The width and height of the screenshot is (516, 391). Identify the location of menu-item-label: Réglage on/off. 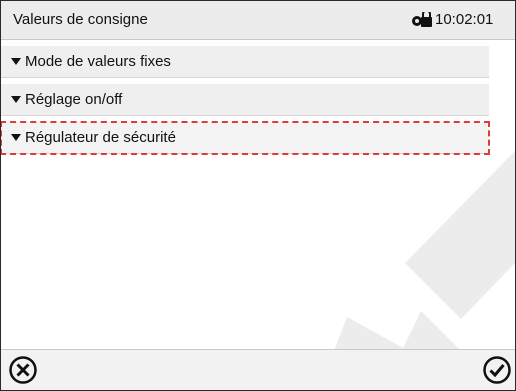
(74, 99).